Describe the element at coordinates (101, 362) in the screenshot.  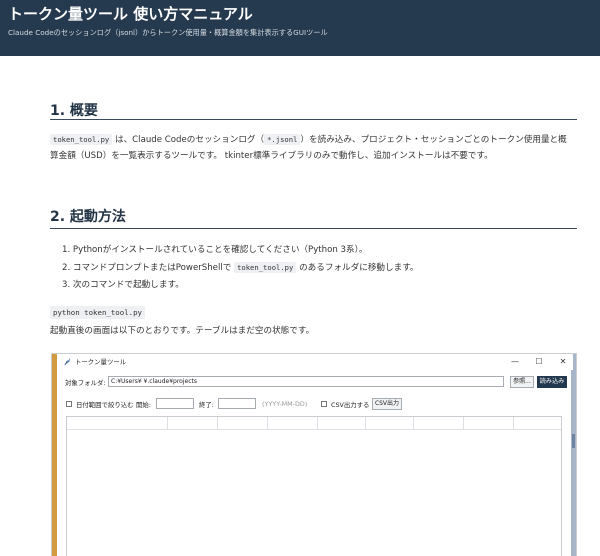
I see `app-window-title: トークン量ツール` at that location.